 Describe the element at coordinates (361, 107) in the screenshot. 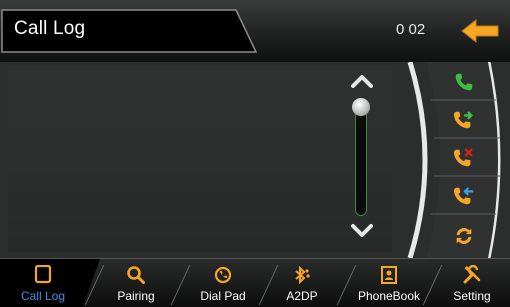

I see `scrollbar-thumb` at that location.